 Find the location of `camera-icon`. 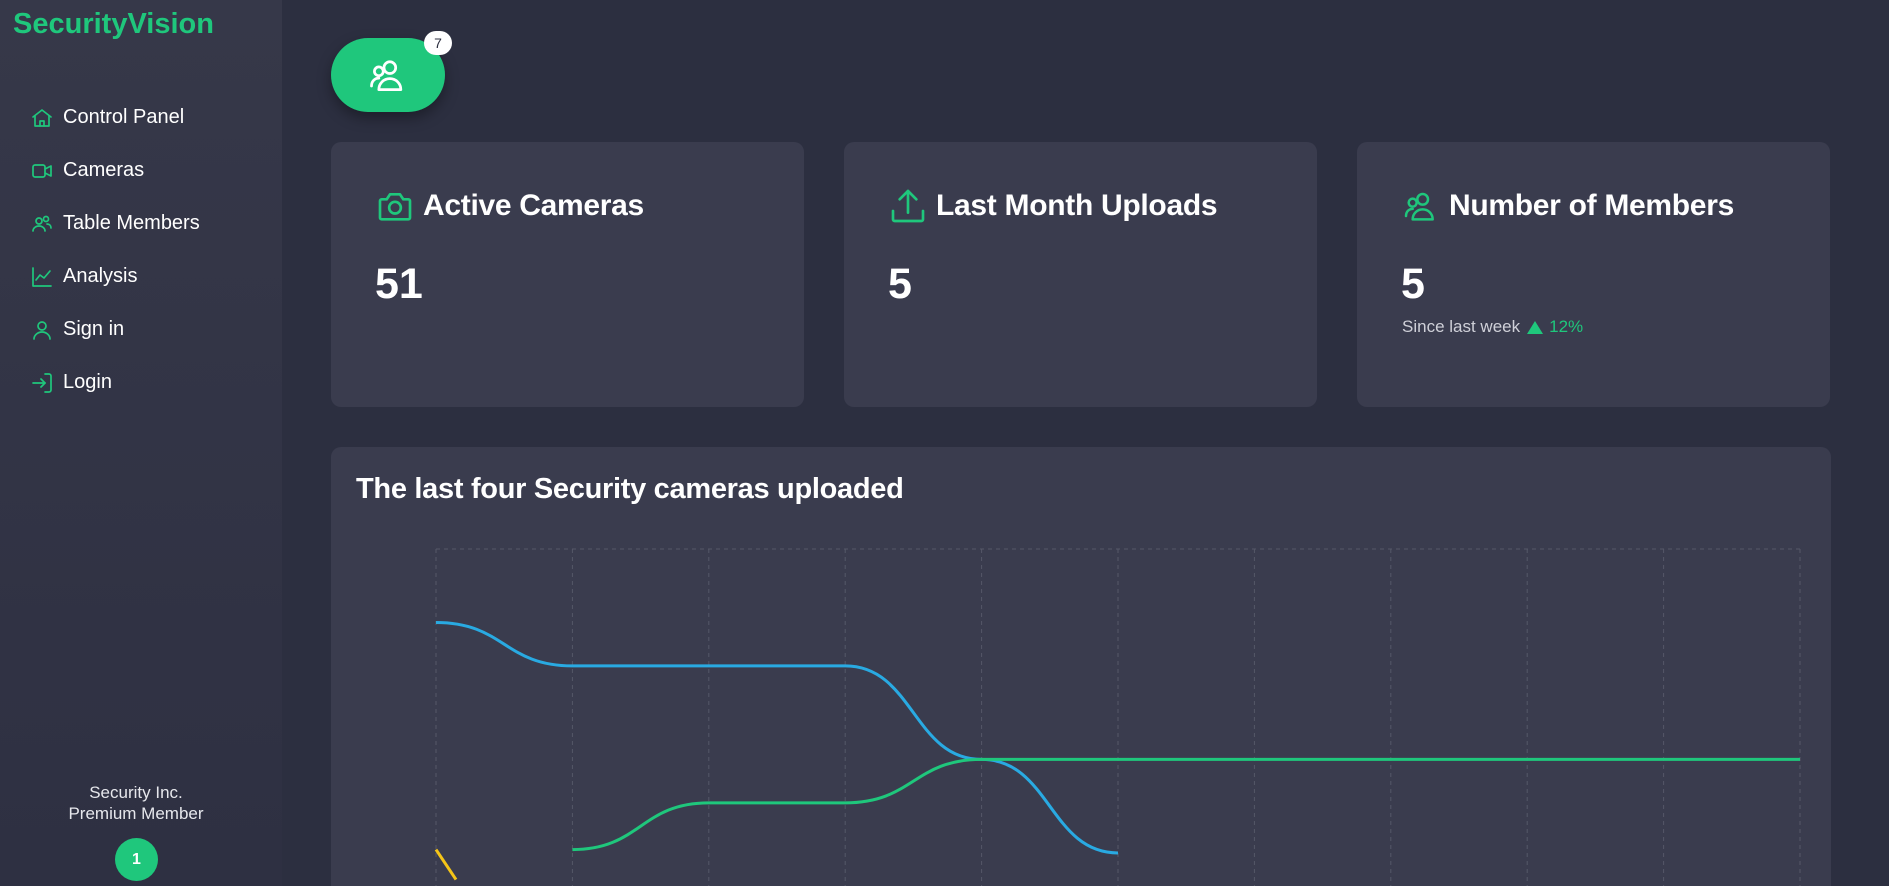

camera-icon is located at coordinates (395, 207).